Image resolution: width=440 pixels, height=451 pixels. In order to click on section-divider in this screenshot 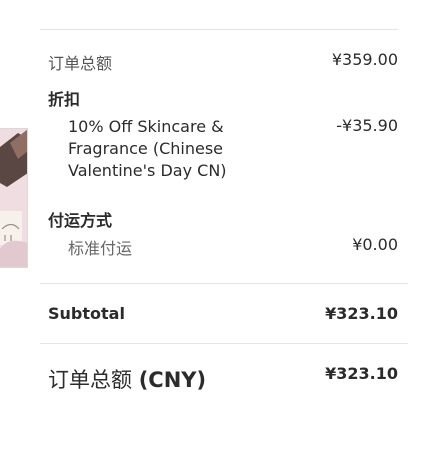, I will do `click(224, 283)`.